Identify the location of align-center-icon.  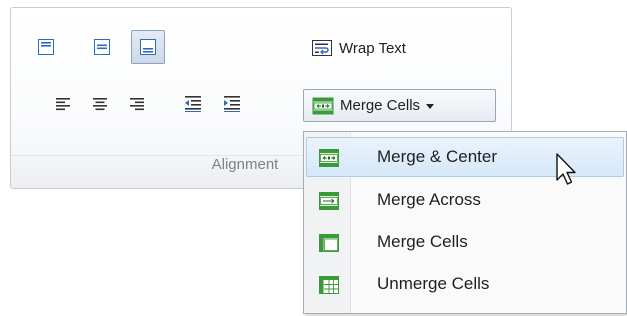
(100, 104).